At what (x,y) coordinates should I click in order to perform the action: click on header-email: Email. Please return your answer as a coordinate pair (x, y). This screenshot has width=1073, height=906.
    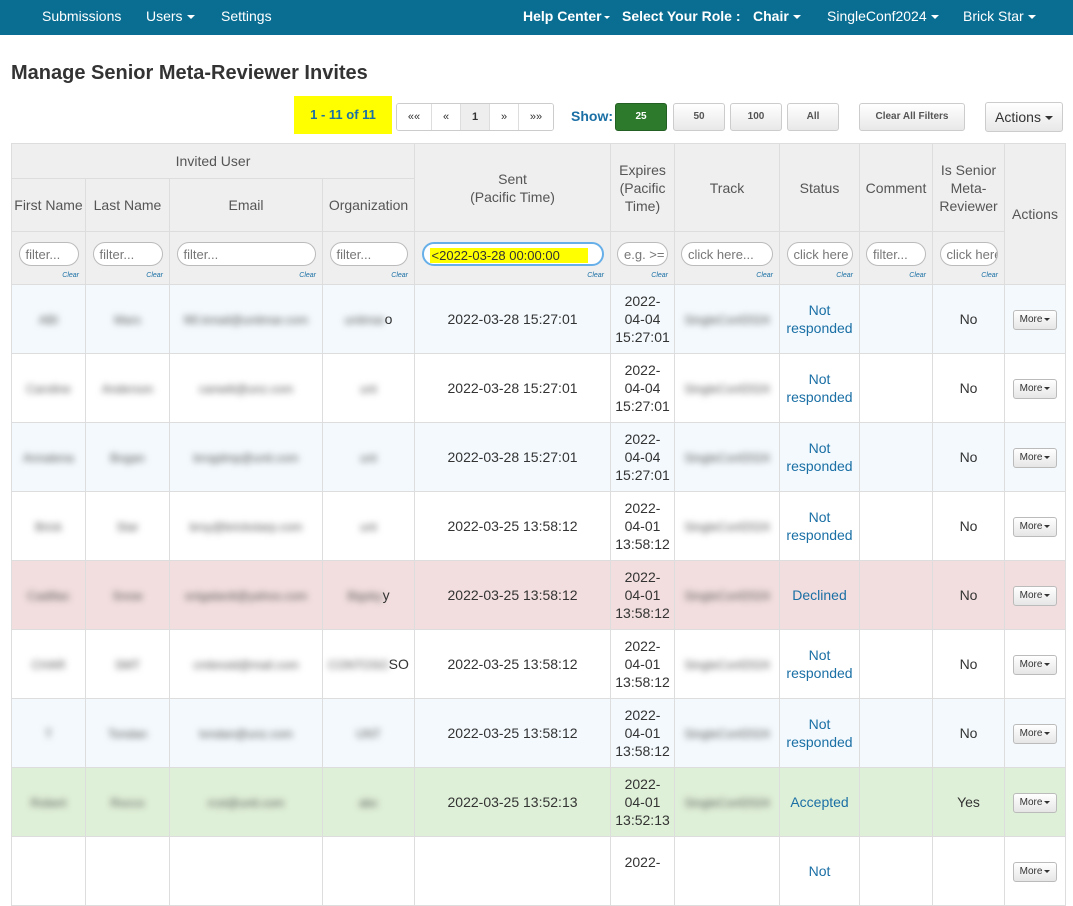
    Looking at the image, I should click on (246, 205).